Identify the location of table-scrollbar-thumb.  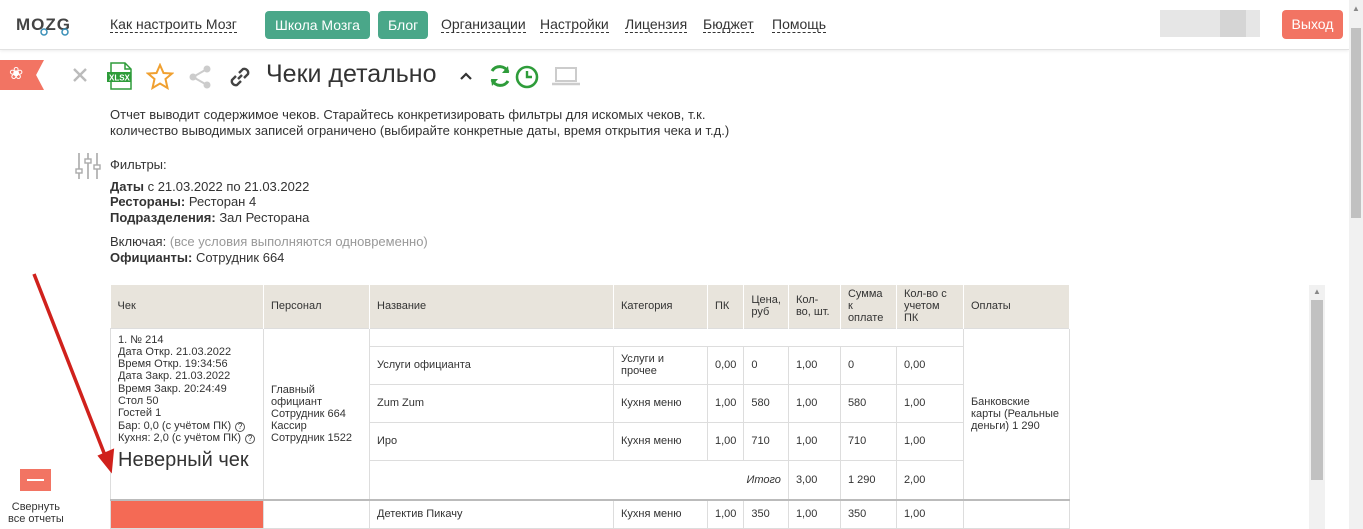
(1317, 390).